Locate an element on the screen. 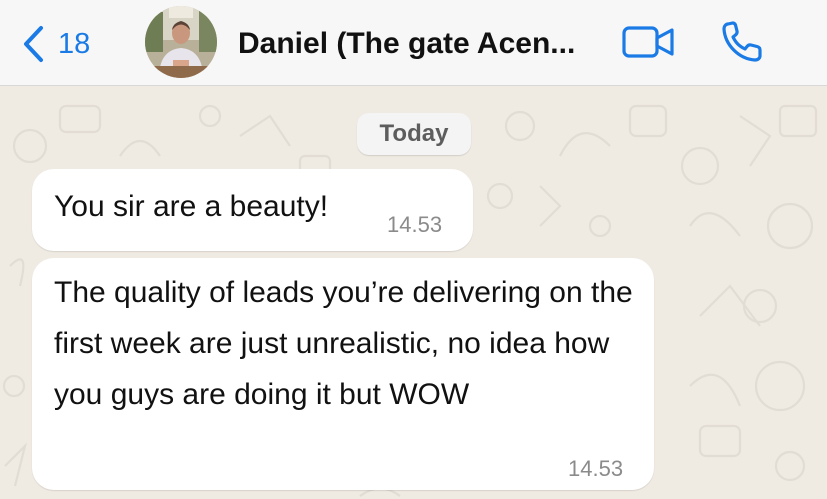  phone-icon is located at coordinates (742, 41).